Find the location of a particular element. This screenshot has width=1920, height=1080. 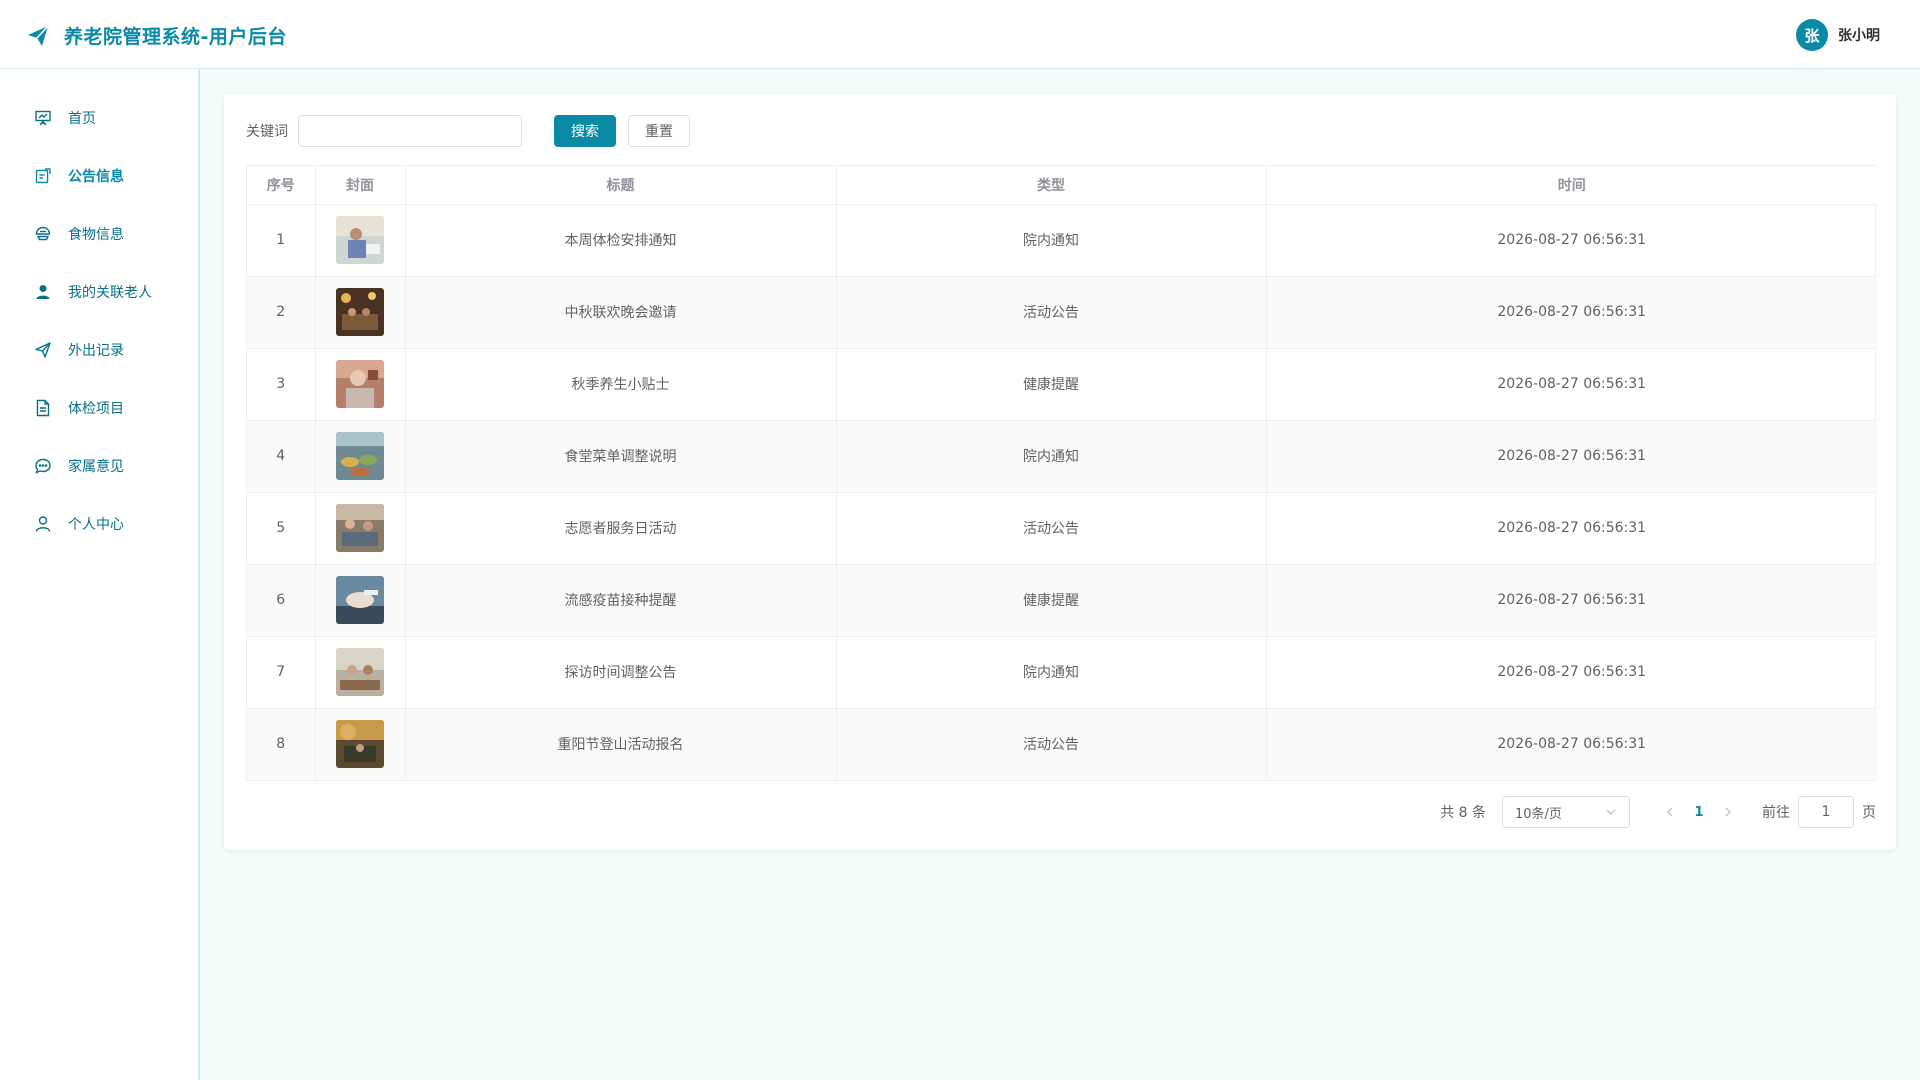

table-row: 6 流感疫苗接种提醒 健康提醒 2026-08-27 06:56:31 is located at coordinates (1062, 600).